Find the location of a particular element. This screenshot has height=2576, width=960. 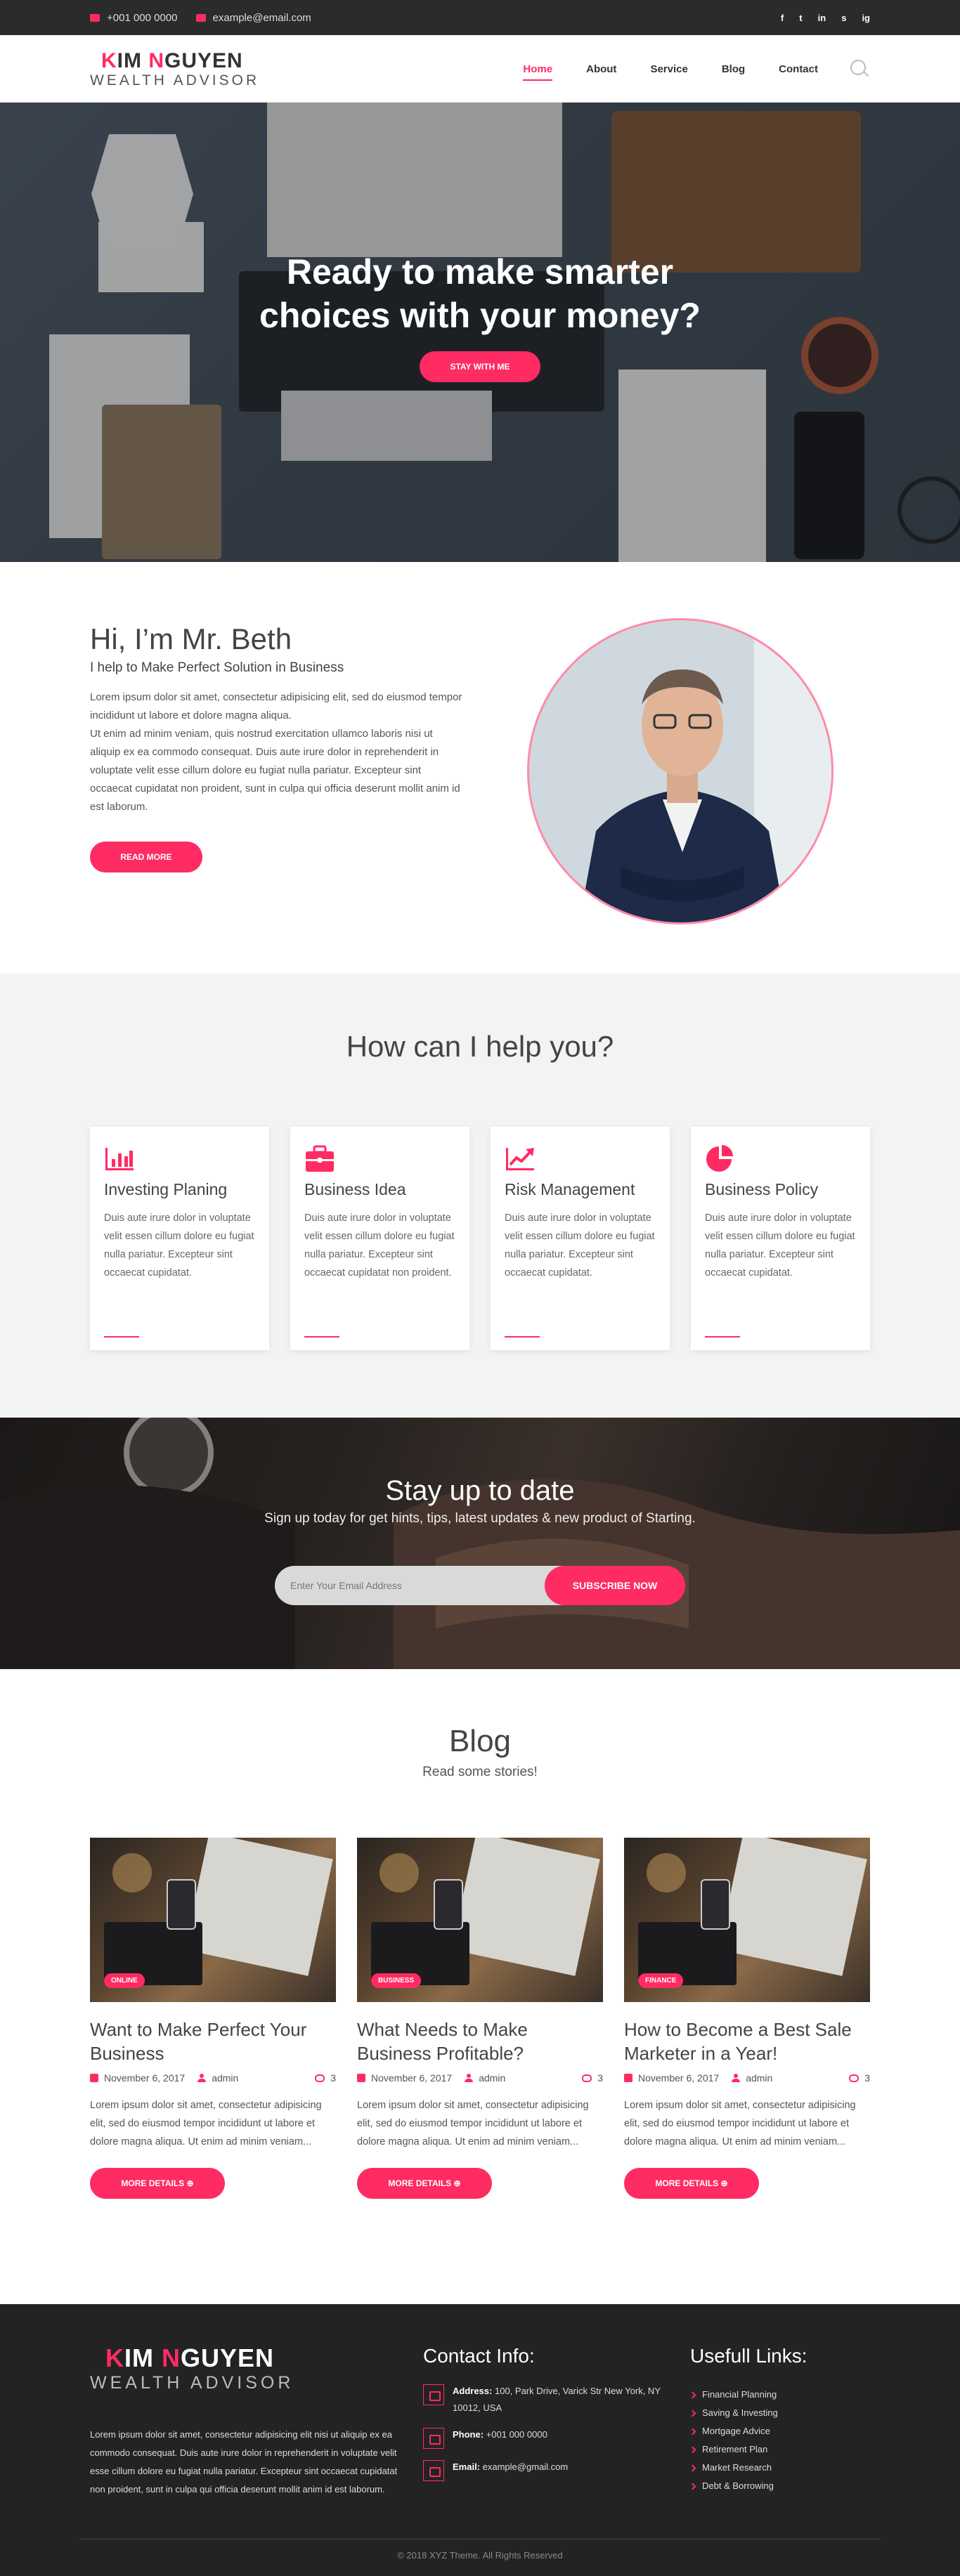

subscribe-form: Enter Your Email Address SUBSCRIBE NOW is located at coordinates (480, 1586).